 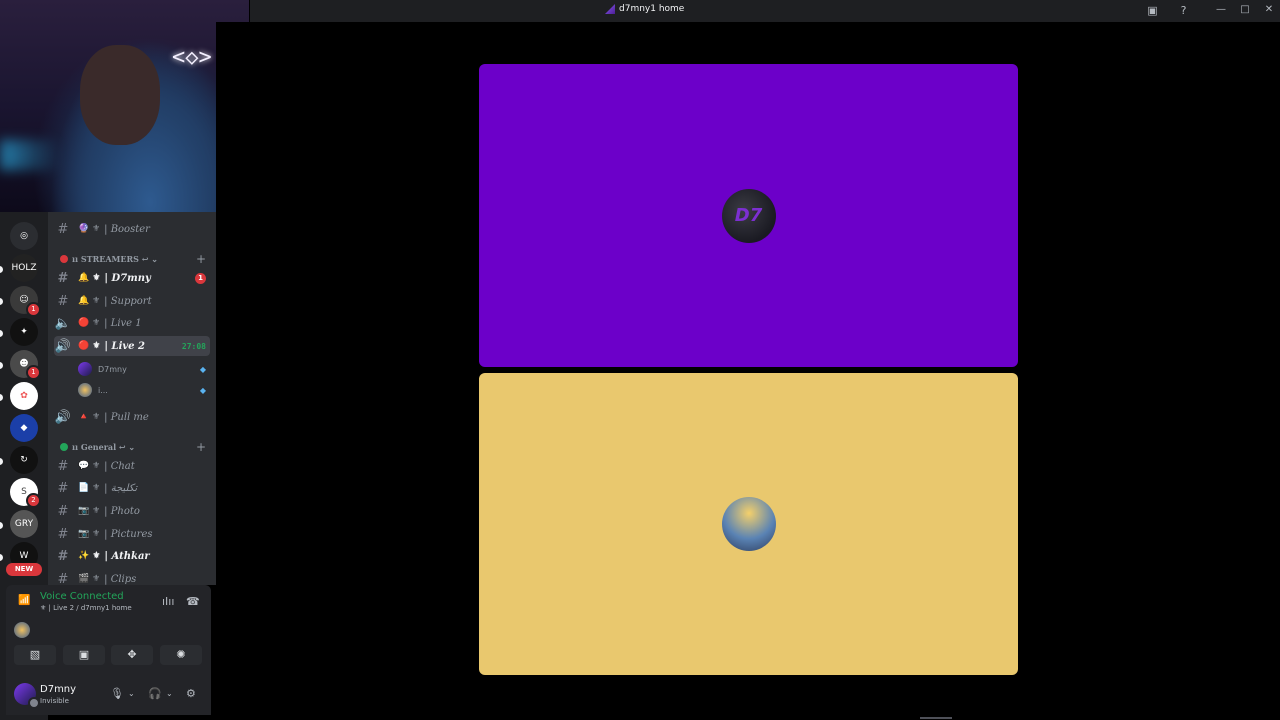 I want to click on server-icon: ◆, so click(x=24, y=428).